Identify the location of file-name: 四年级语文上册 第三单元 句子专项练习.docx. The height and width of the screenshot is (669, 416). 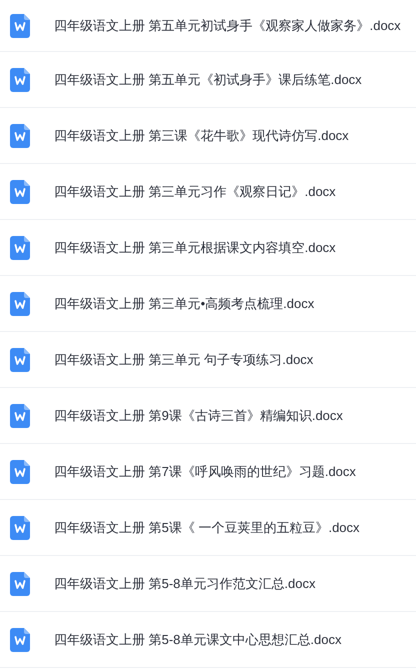
(184, 360).